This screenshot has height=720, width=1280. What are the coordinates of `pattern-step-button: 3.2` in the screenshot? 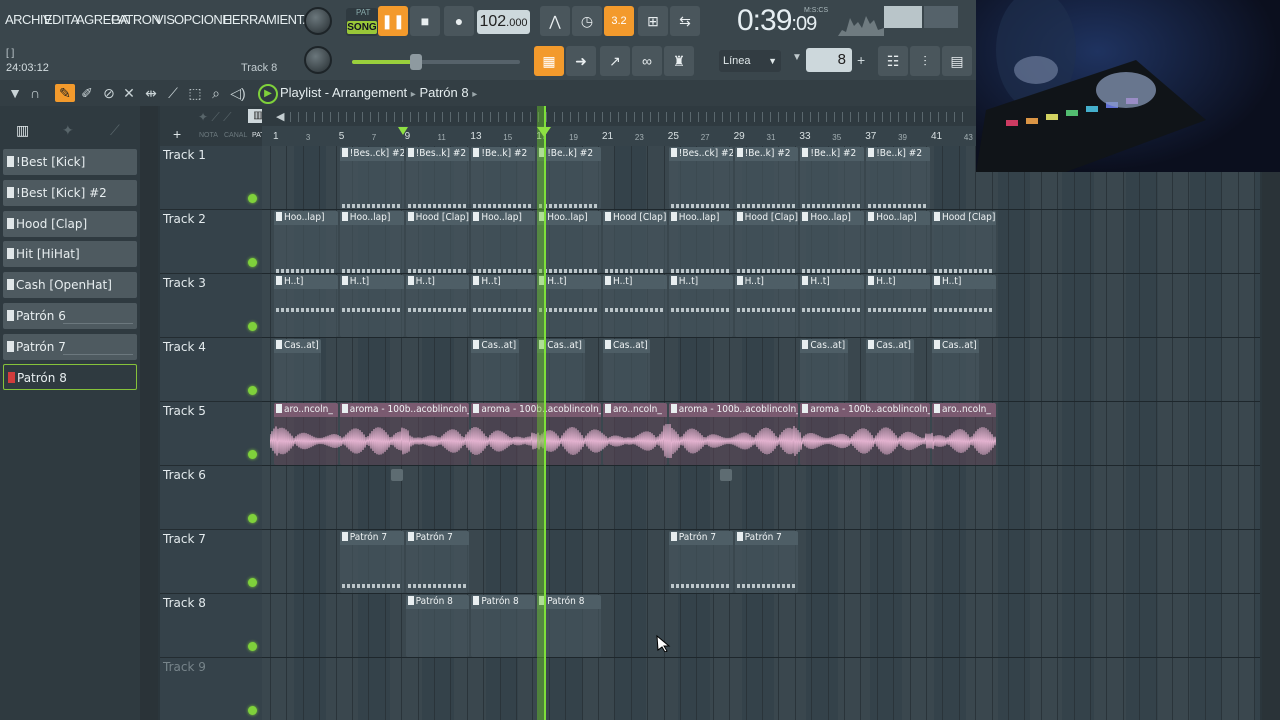 It's located at (619, 21).